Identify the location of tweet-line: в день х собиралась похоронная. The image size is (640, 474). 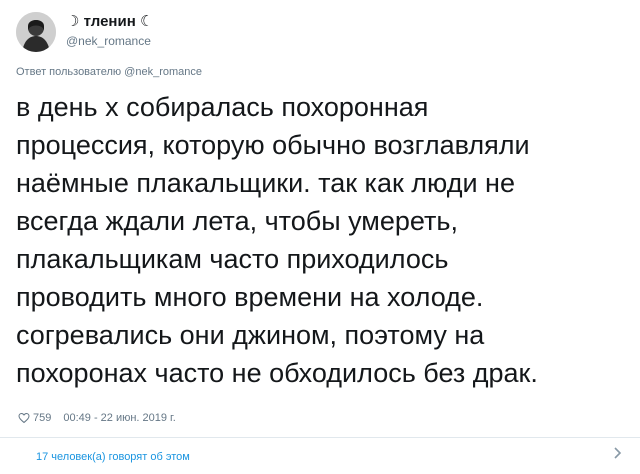
(222, 107).